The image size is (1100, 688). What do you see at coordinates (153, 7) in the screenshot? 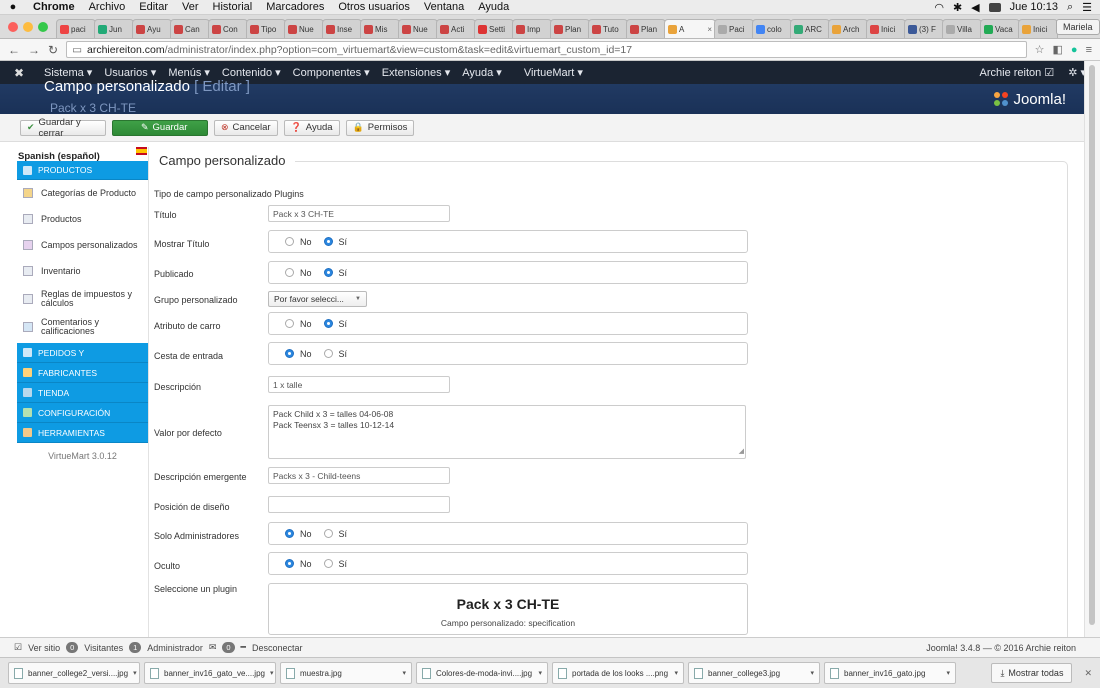
I see `menu-editar: Editar` at bounding box center [153, 7].